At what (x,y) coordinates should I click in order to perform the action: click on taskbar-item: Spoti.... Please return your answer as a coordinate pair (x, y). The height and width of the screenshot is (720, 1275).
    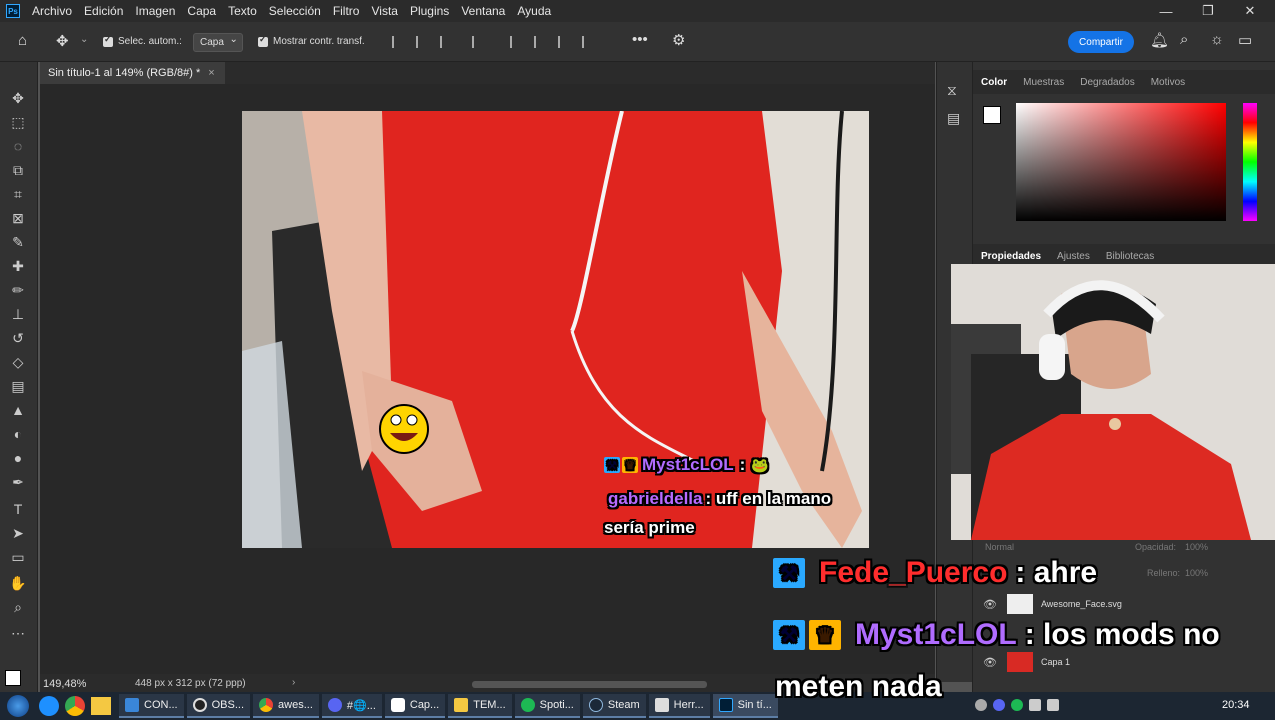
    Looking at the image, I should click on (547, 706).